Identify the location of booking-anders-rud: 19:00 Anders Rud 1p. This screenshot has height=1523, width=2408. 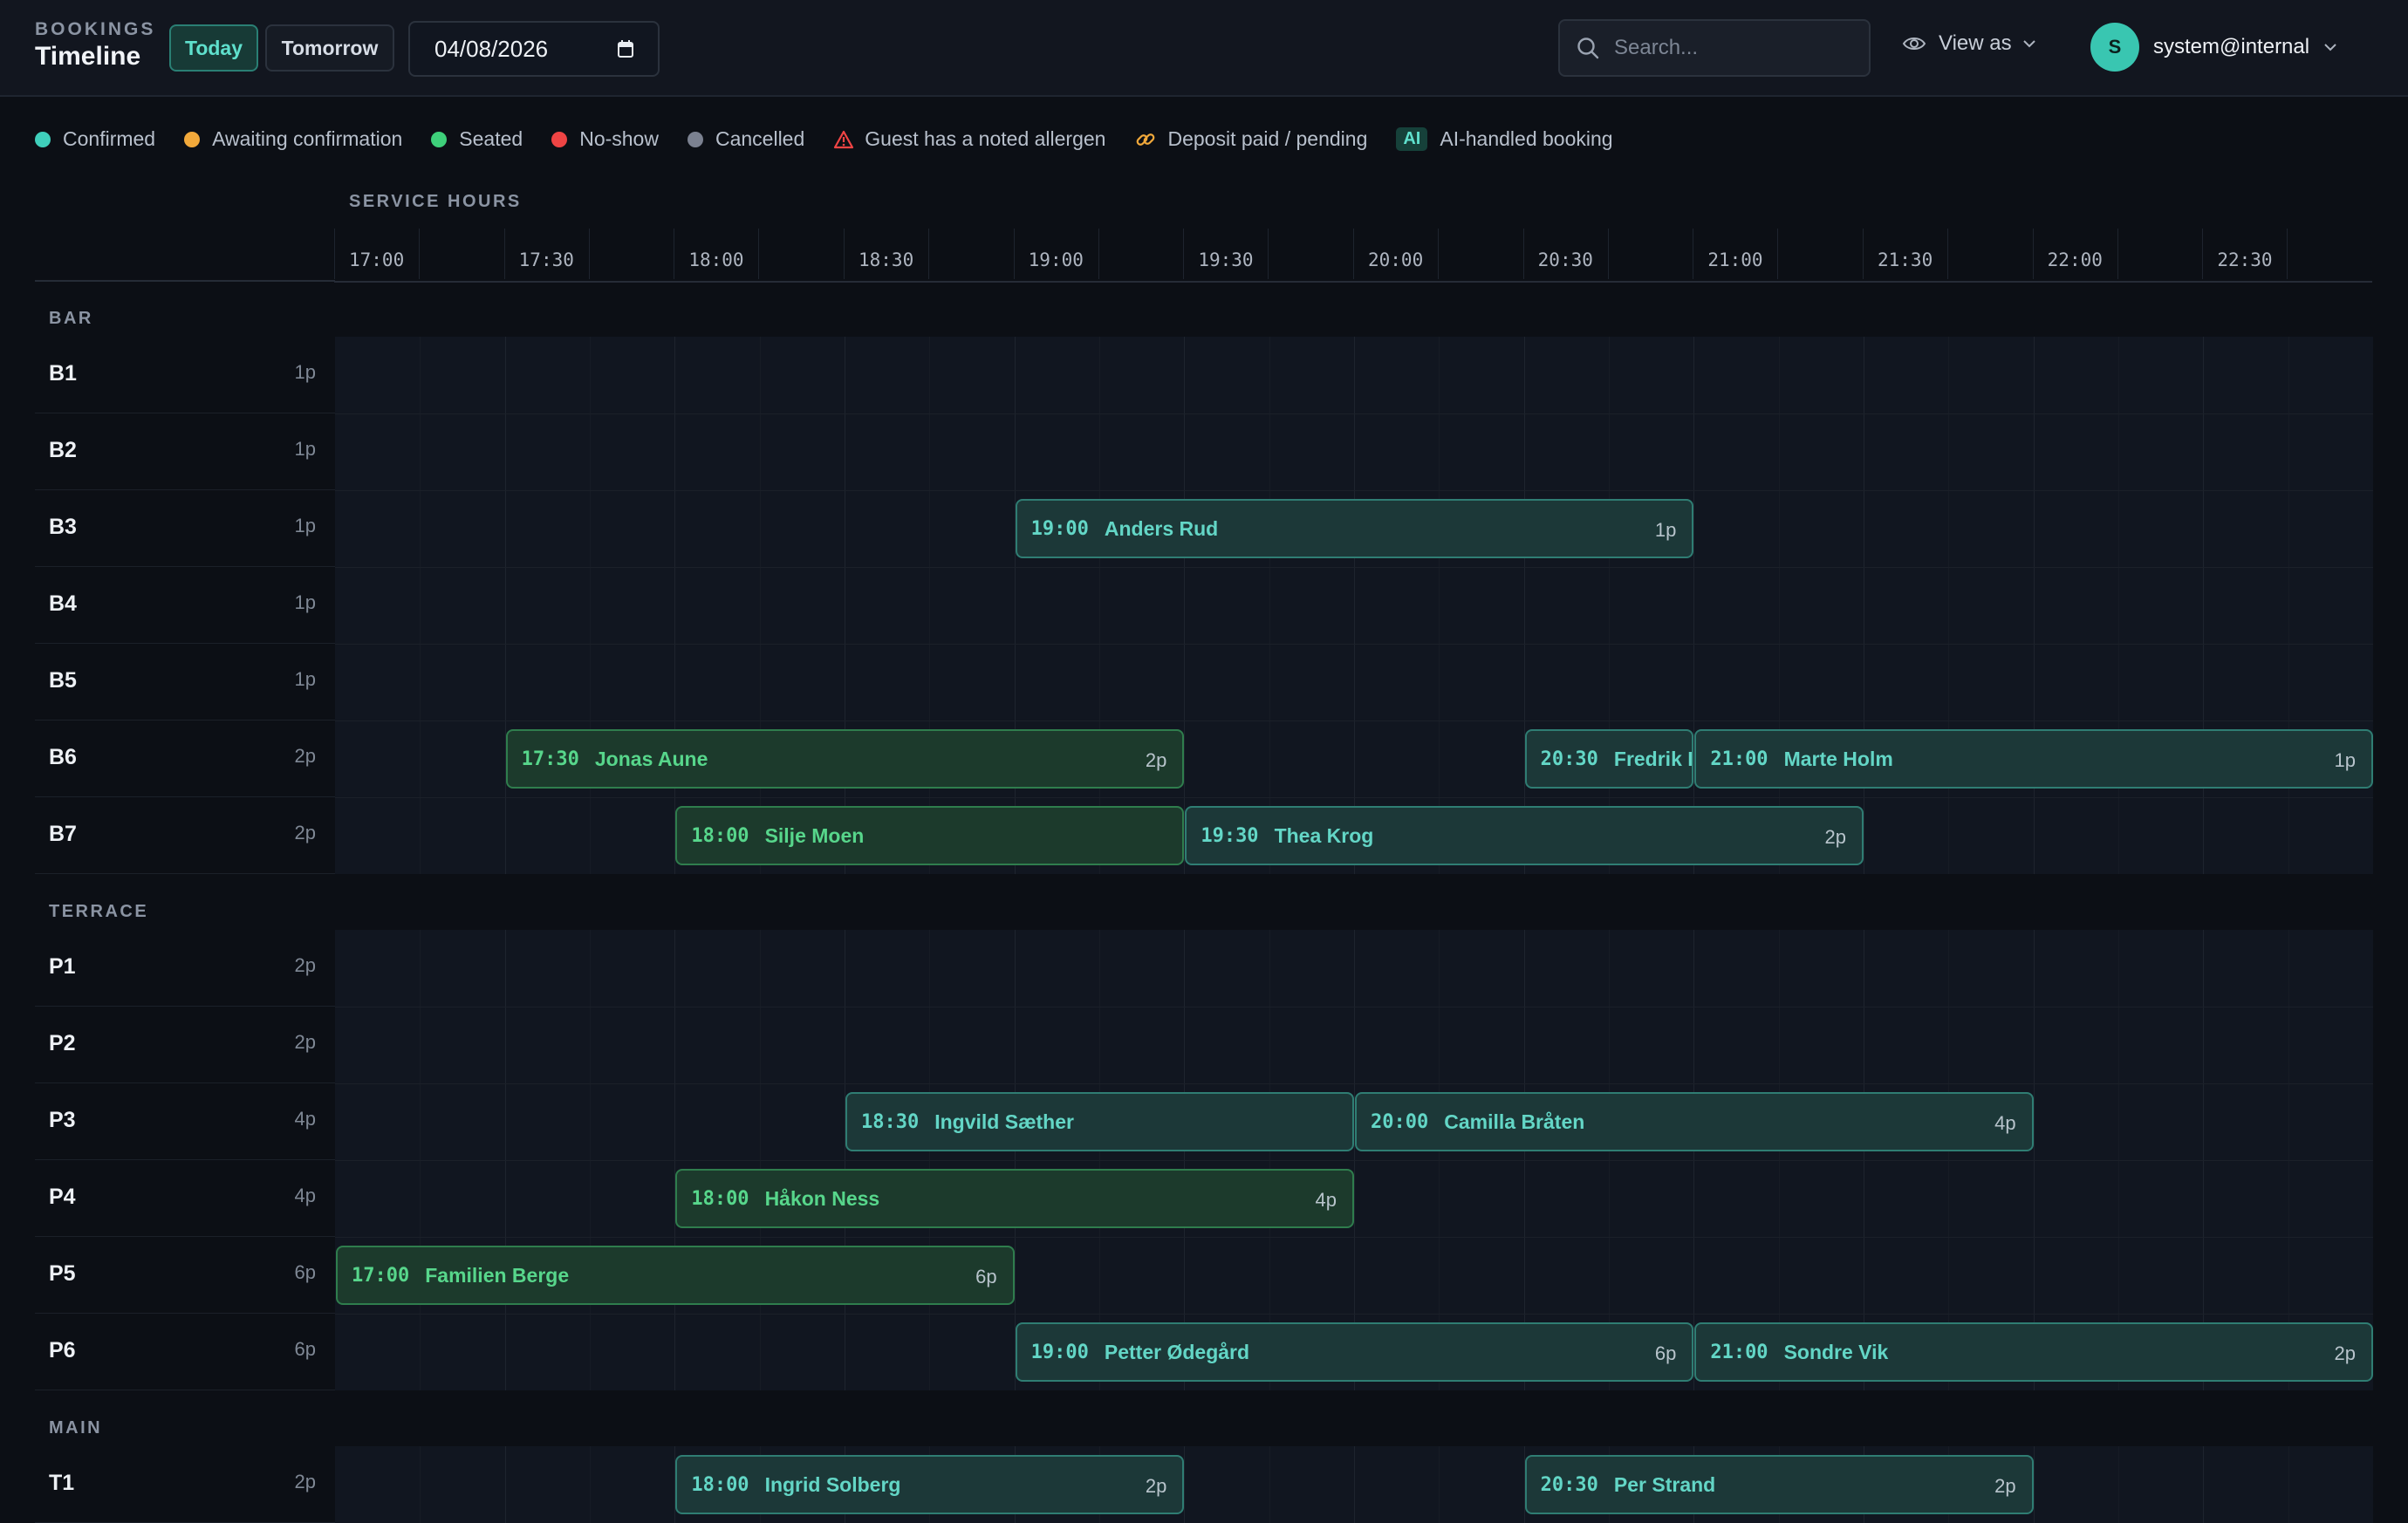
(1354, 528).